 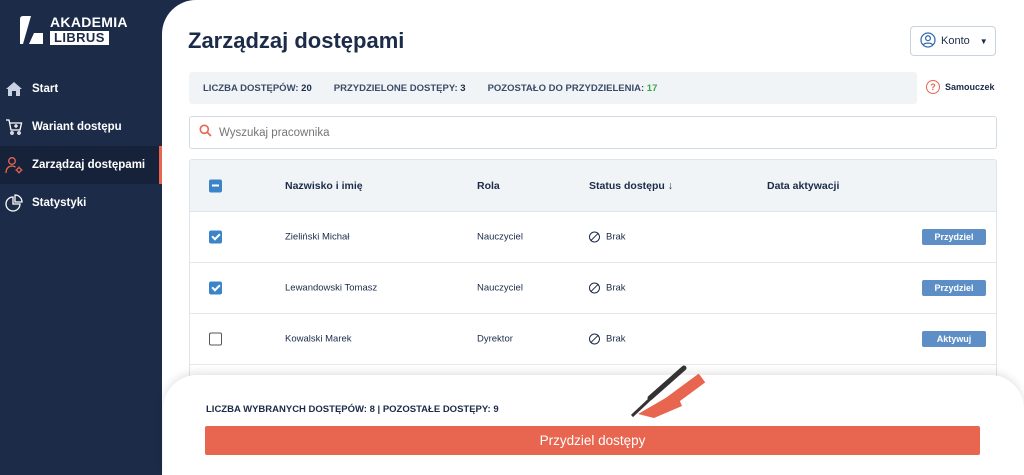 What do you see at coordinates (215, 185) in the screenshot?
I see `select-all-checkbox` at bounding box center [215, 185].